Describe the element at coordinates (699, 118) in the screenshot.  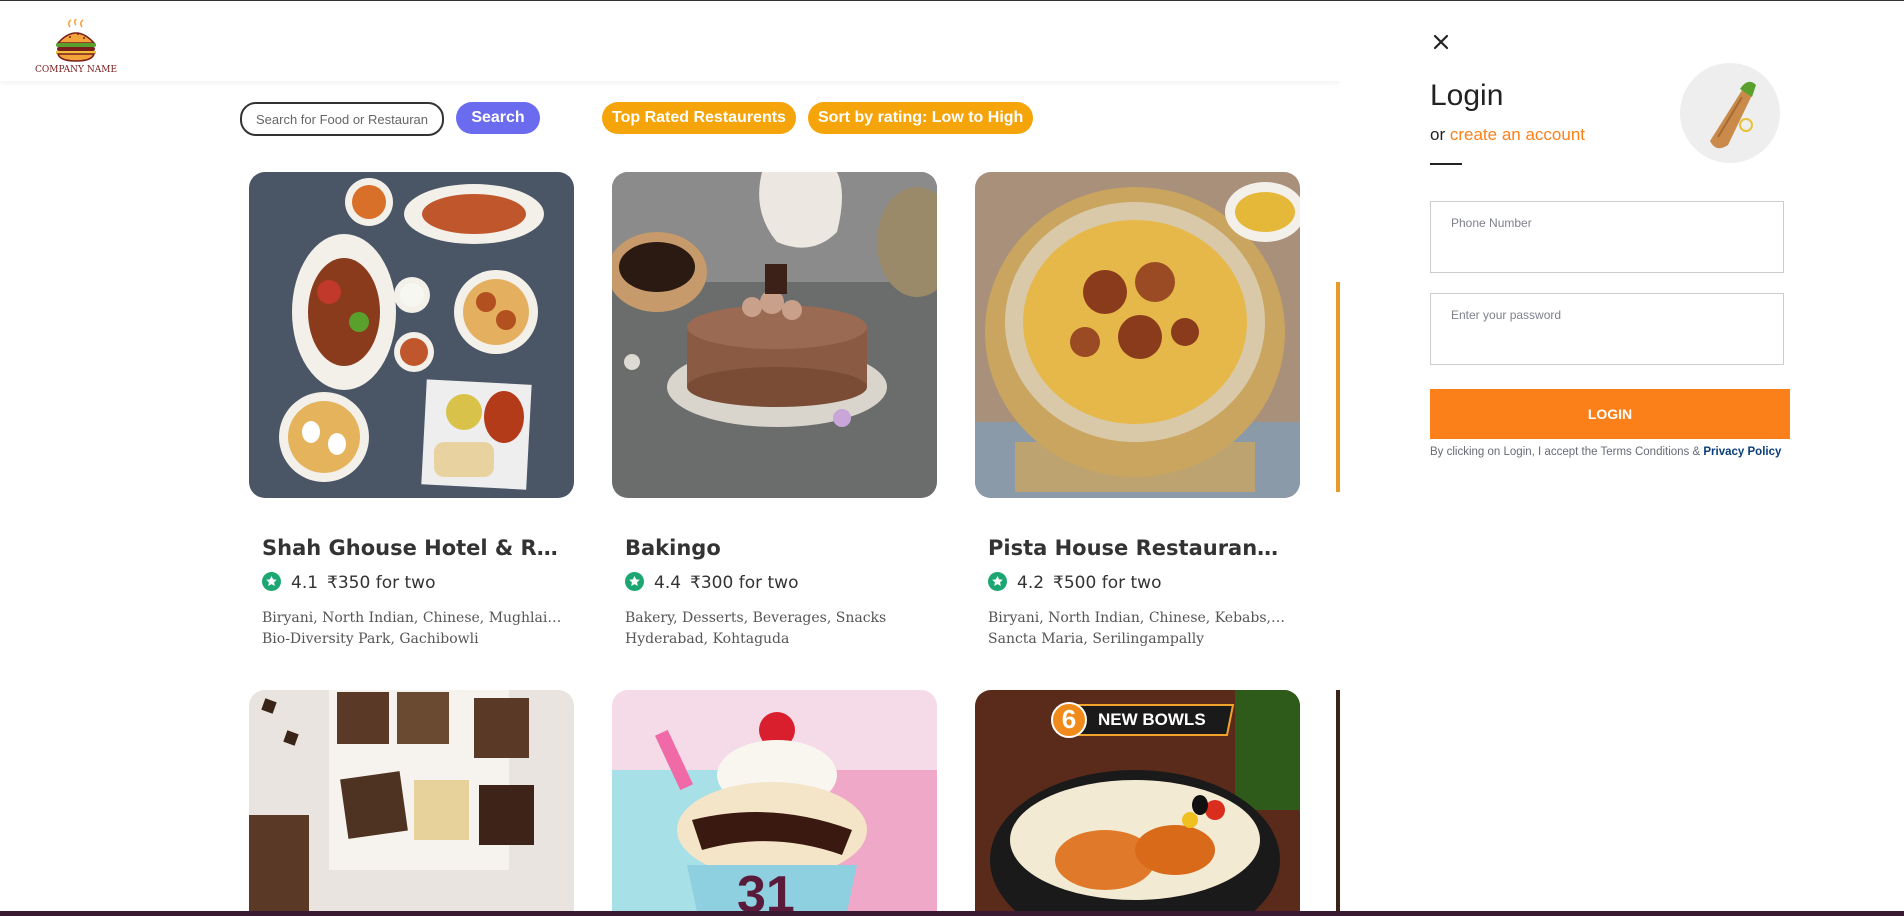
I see `top-rated-button: Top Rated Restaurents` at that location.